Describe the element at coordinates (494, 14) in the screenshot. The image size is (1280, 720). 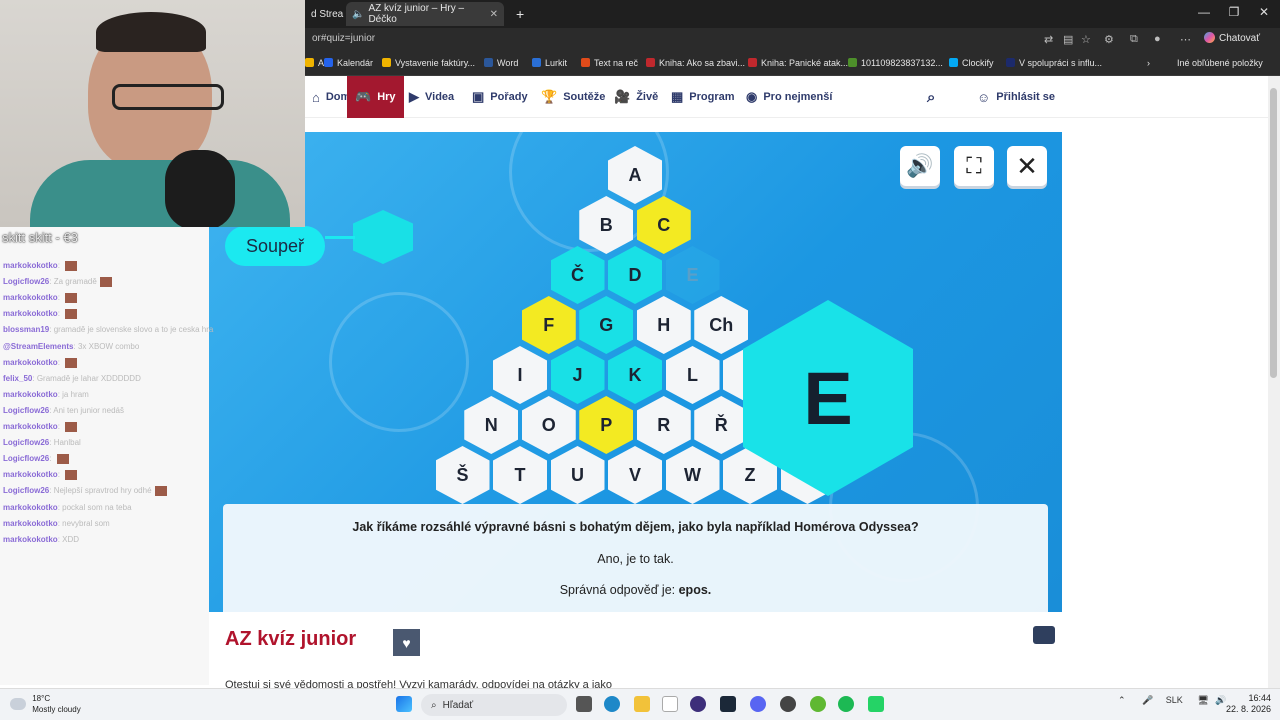
I see `close-tab-icon: ✕` at that location.